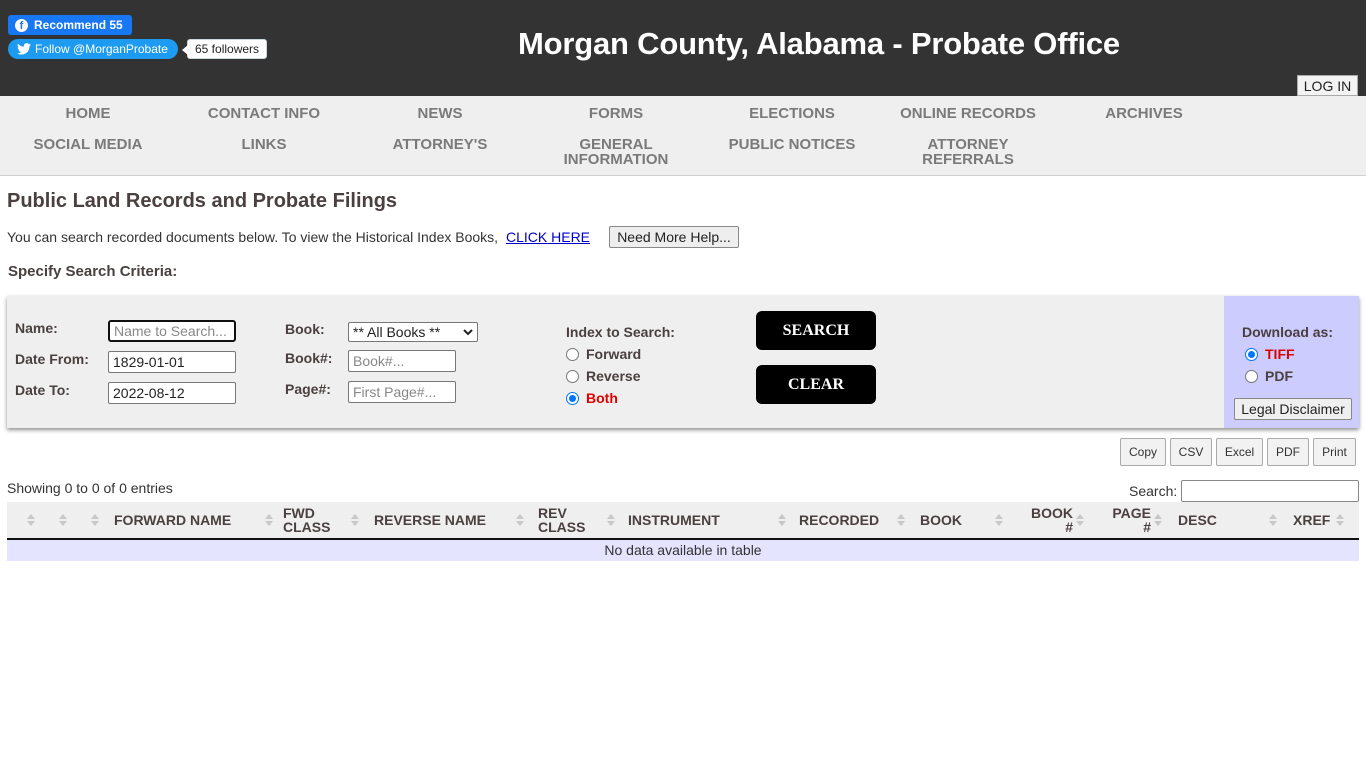 The width and height of the screenshot is (1366, 768). Describe the element at coordinates (683, 550) in the screenshot. I see `empty-table-message: No data available in table` at that location.